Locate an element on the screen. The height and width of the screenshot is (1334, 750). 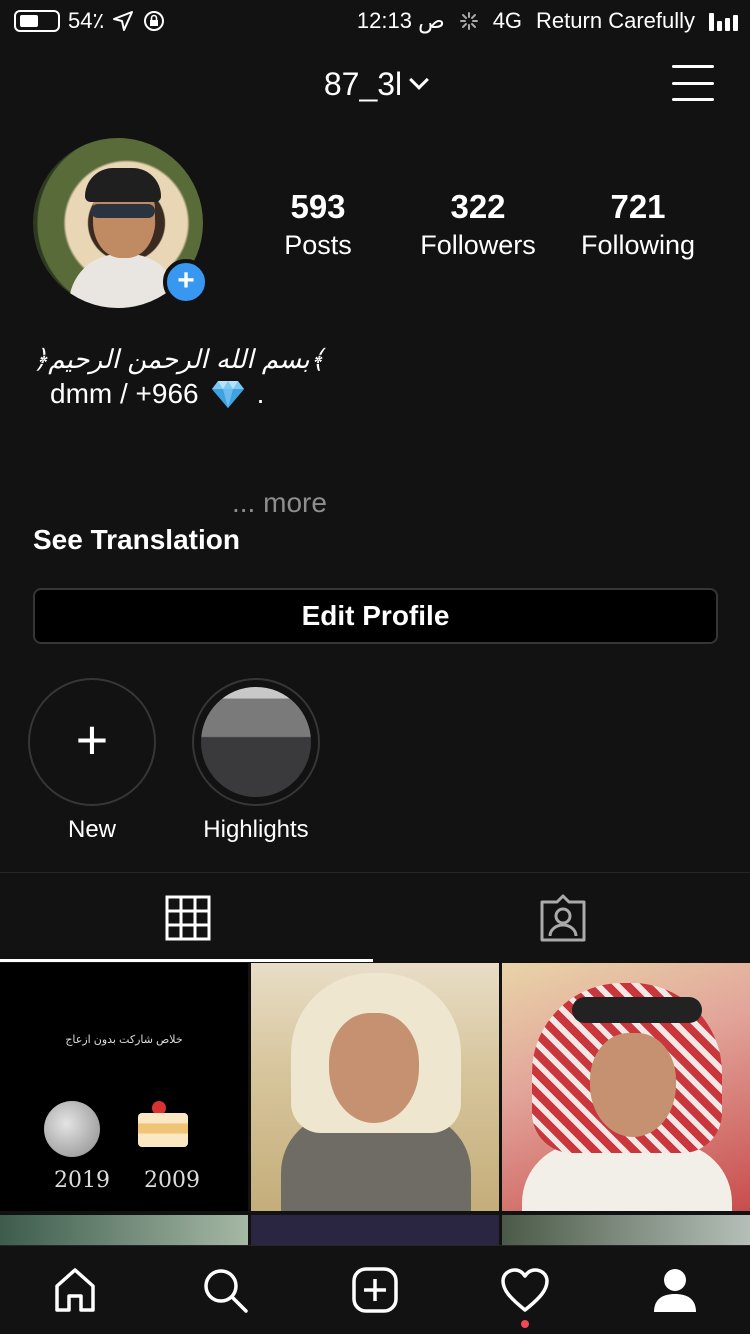
home-icon is located at coordinates (75, 1290).